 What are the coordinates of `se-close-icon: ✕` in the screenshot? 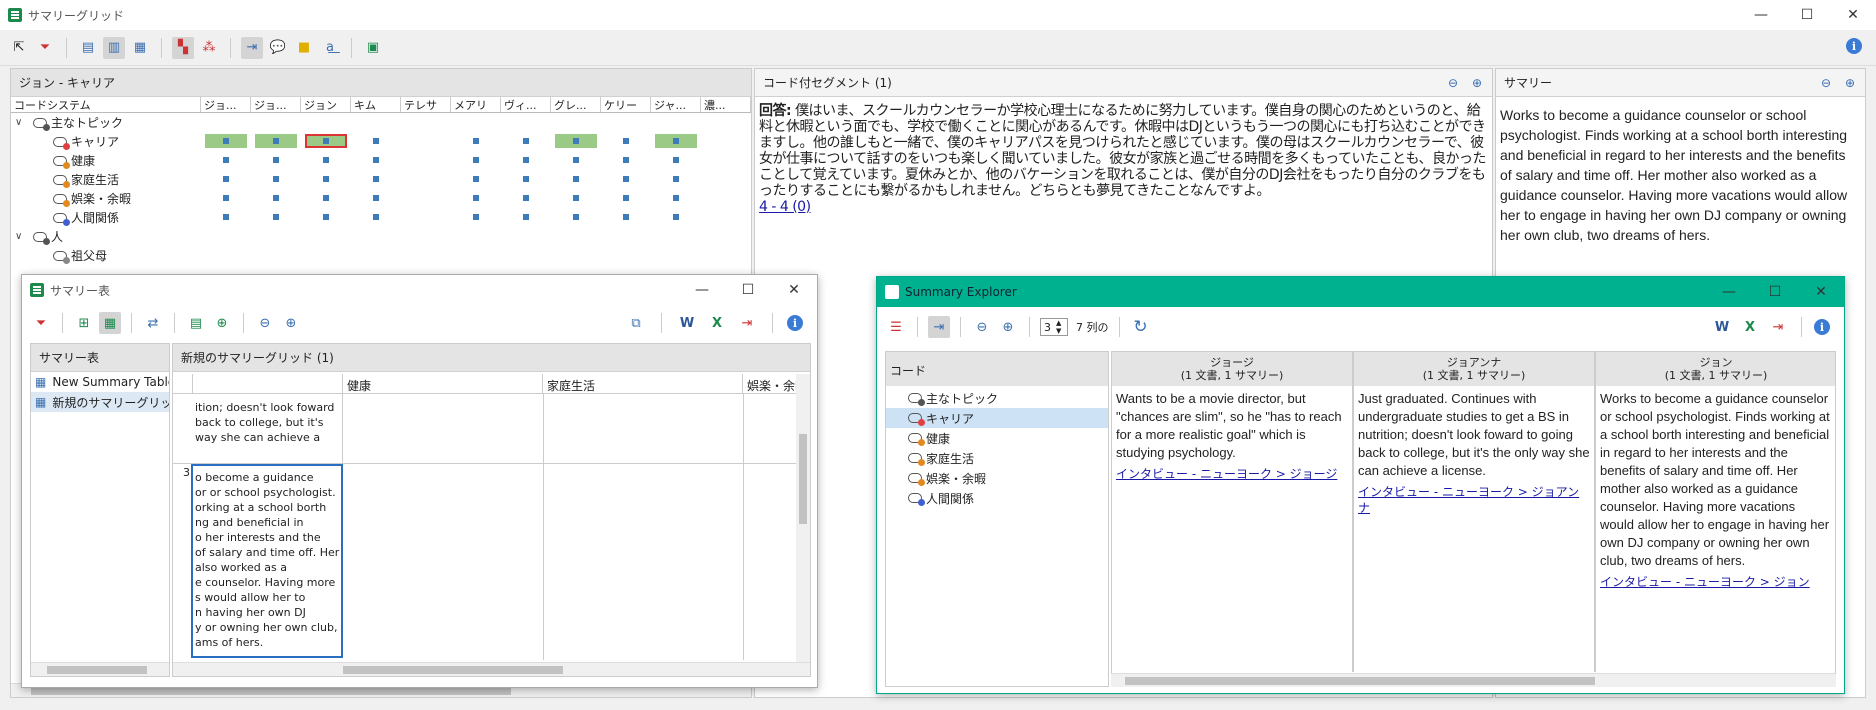 It's located at (1821, 292).